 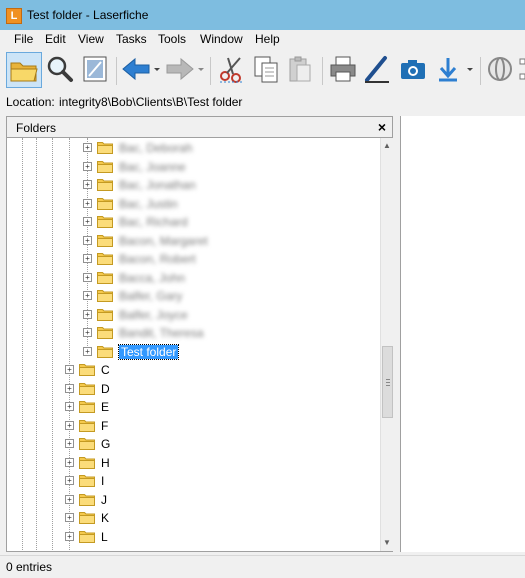 I want to click on tree-node-label: Bac, Justin, so click(x=148, y=203).